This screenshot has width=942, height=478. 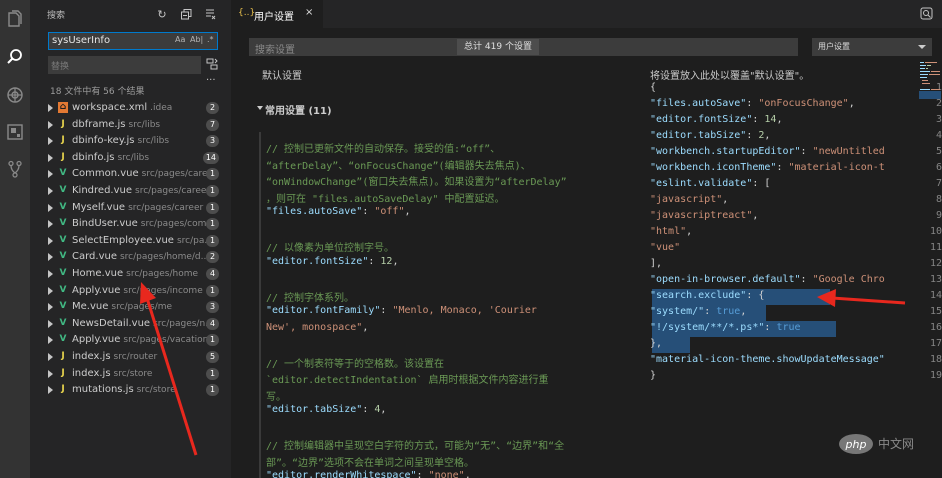 What do you see at coordinates (180, 39) in the screenshot?
I see `match-case-toggle: Aa` at bounding box center [180, 39].